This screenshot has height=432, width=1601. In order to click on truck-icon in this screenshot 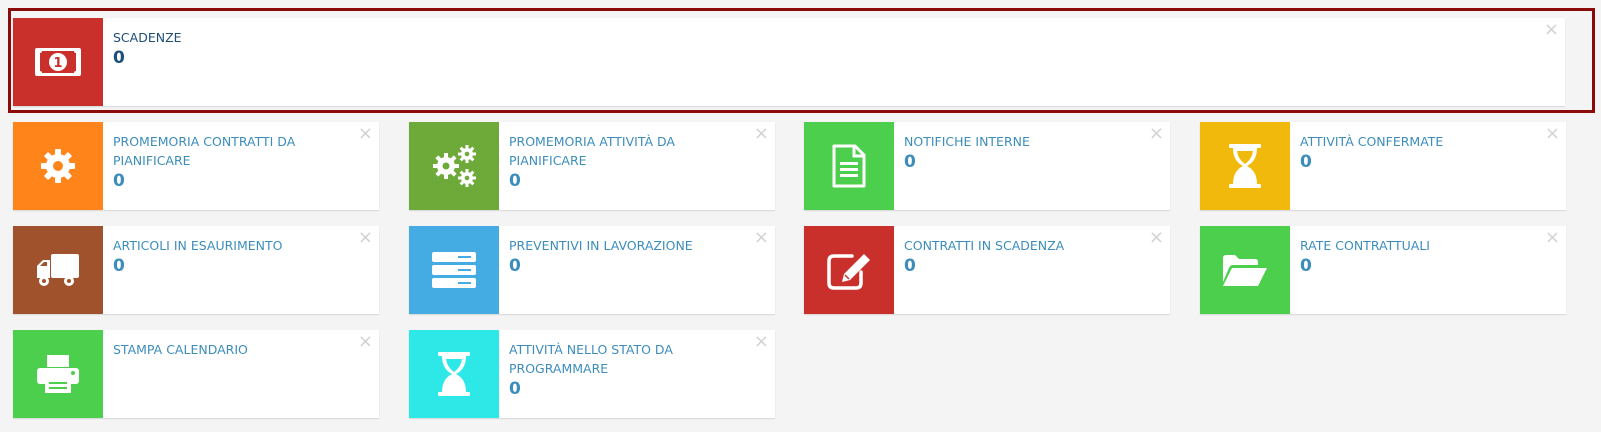, I will do `click(58, 270)`.